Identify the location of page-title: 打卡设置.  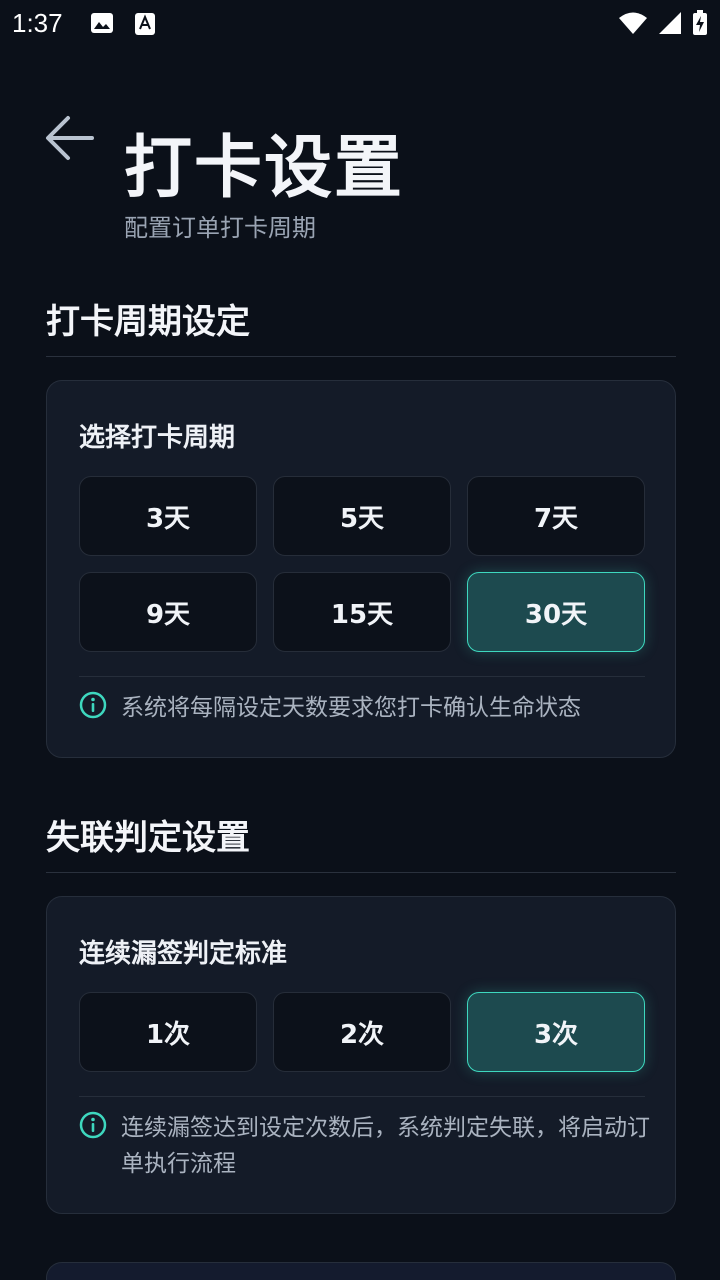
(264, 168).